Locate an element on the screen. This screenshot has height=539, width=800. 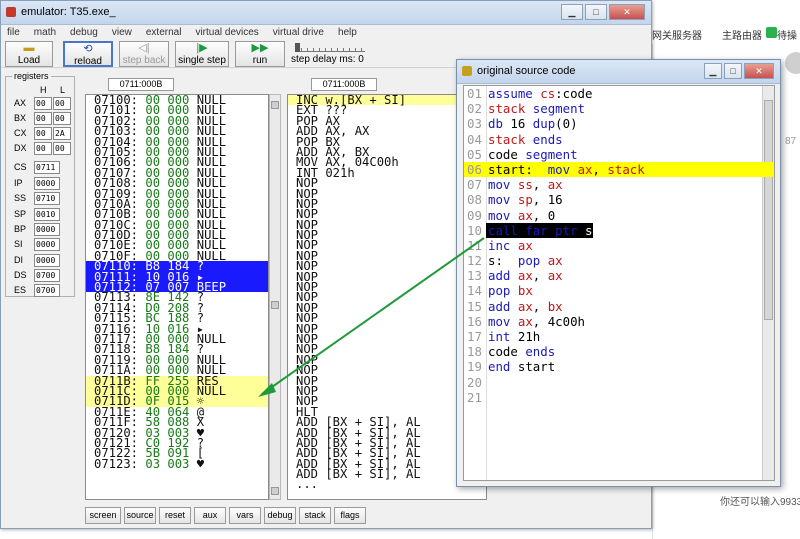
register-sp: SP 0010 is located at coordinates (34, 214).